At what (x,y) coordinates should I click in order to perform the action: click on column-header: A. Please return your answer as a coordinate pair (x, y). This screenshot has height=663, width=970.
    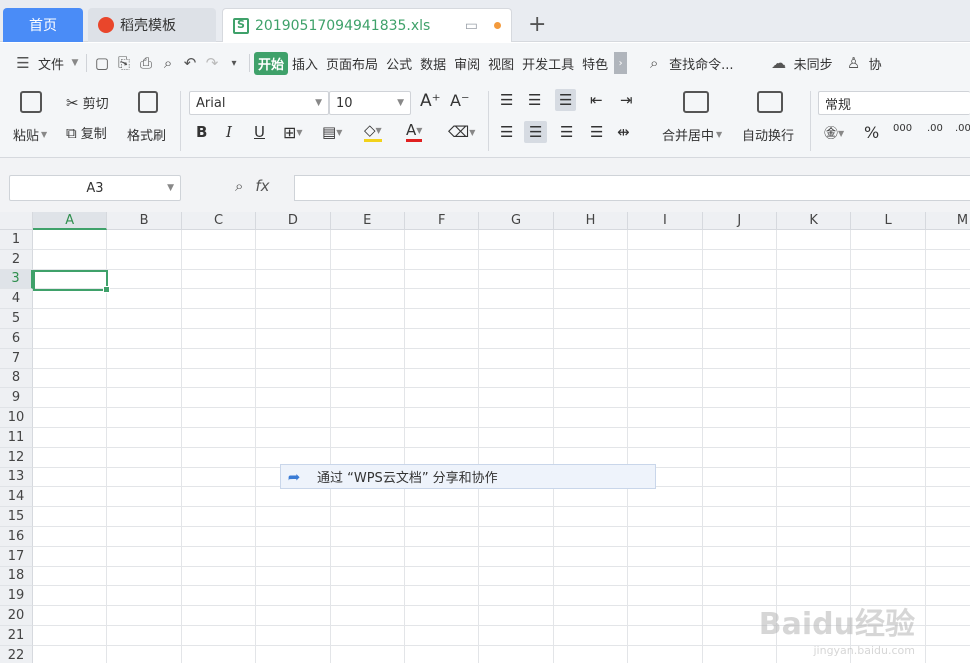
    Looking at the image, I should click on (70, 221).